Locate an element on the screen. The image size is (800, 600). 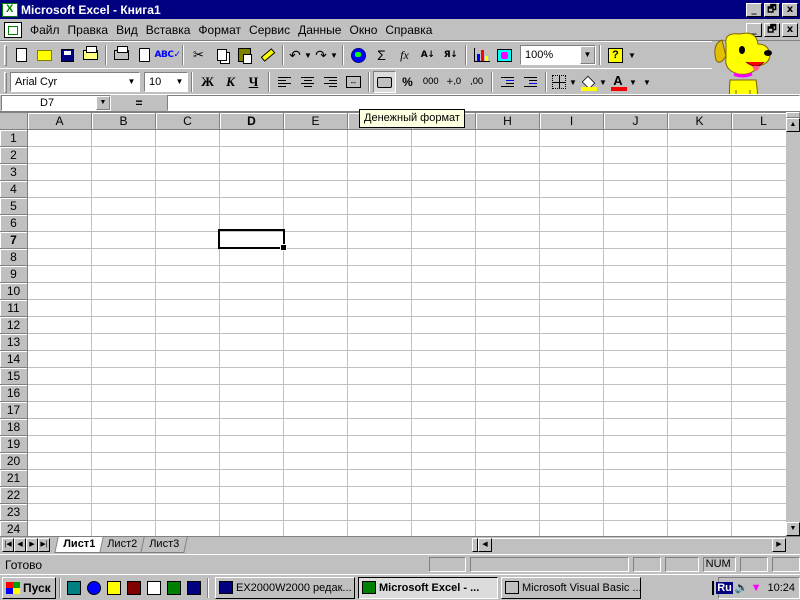
menu-tools: Сервис is located at coordinates (269, 30).